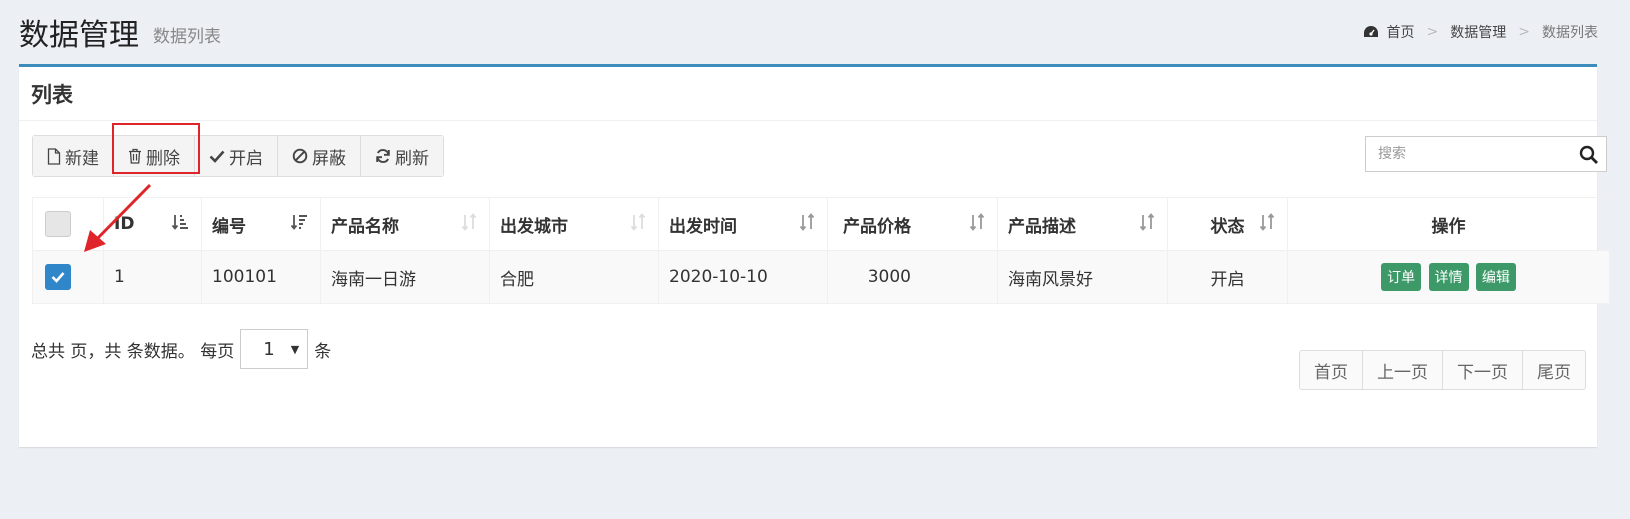  What do you see at coordinates (300, 156) in the screenshot?
I see `ban-icon` at bounding box center [300, 156].